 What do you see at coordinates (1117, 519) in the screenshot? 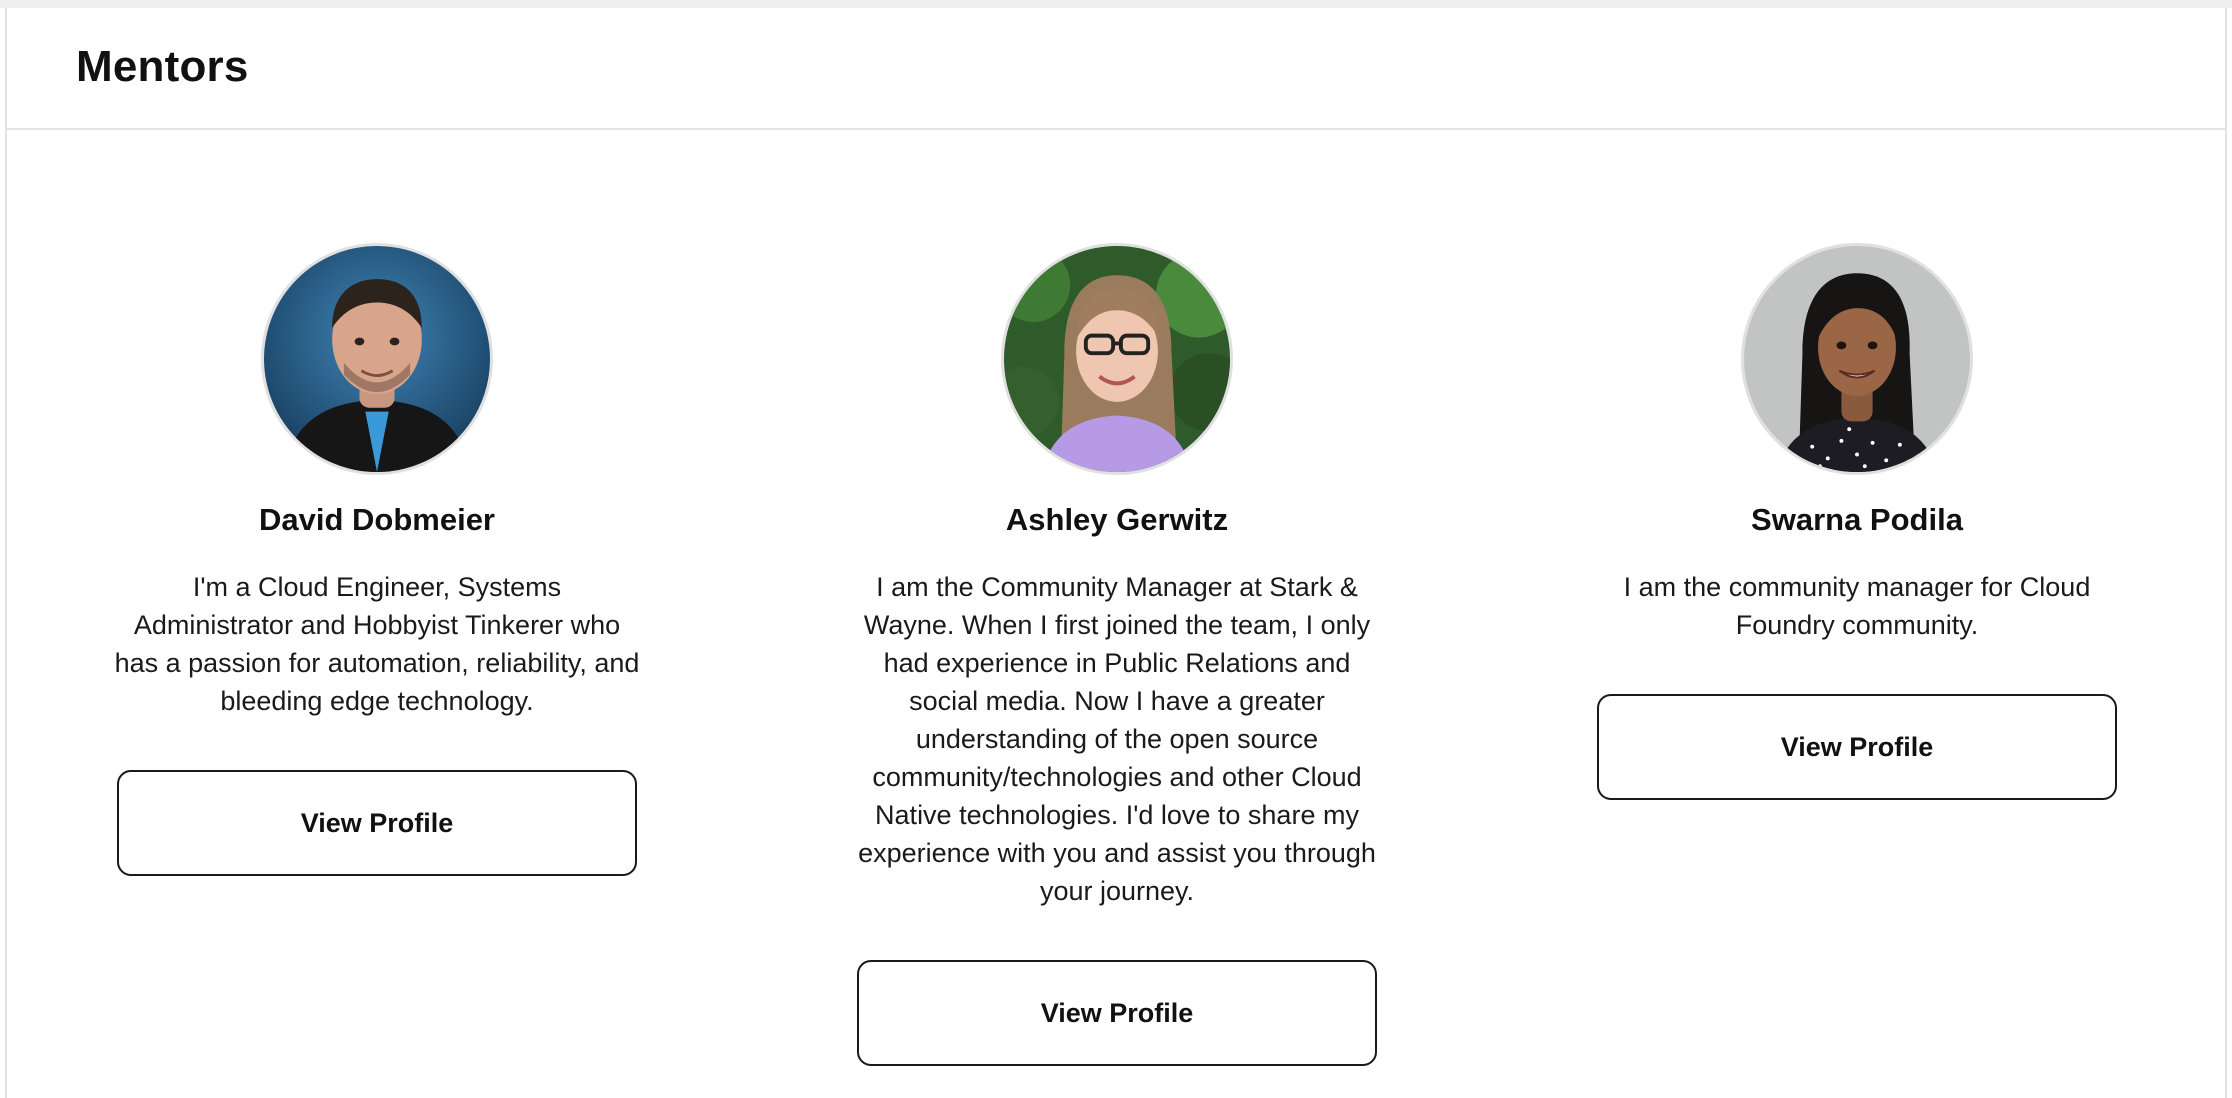
I see `mentor-name: Ashley Gerwitz` at bounding box center [1117, 519].